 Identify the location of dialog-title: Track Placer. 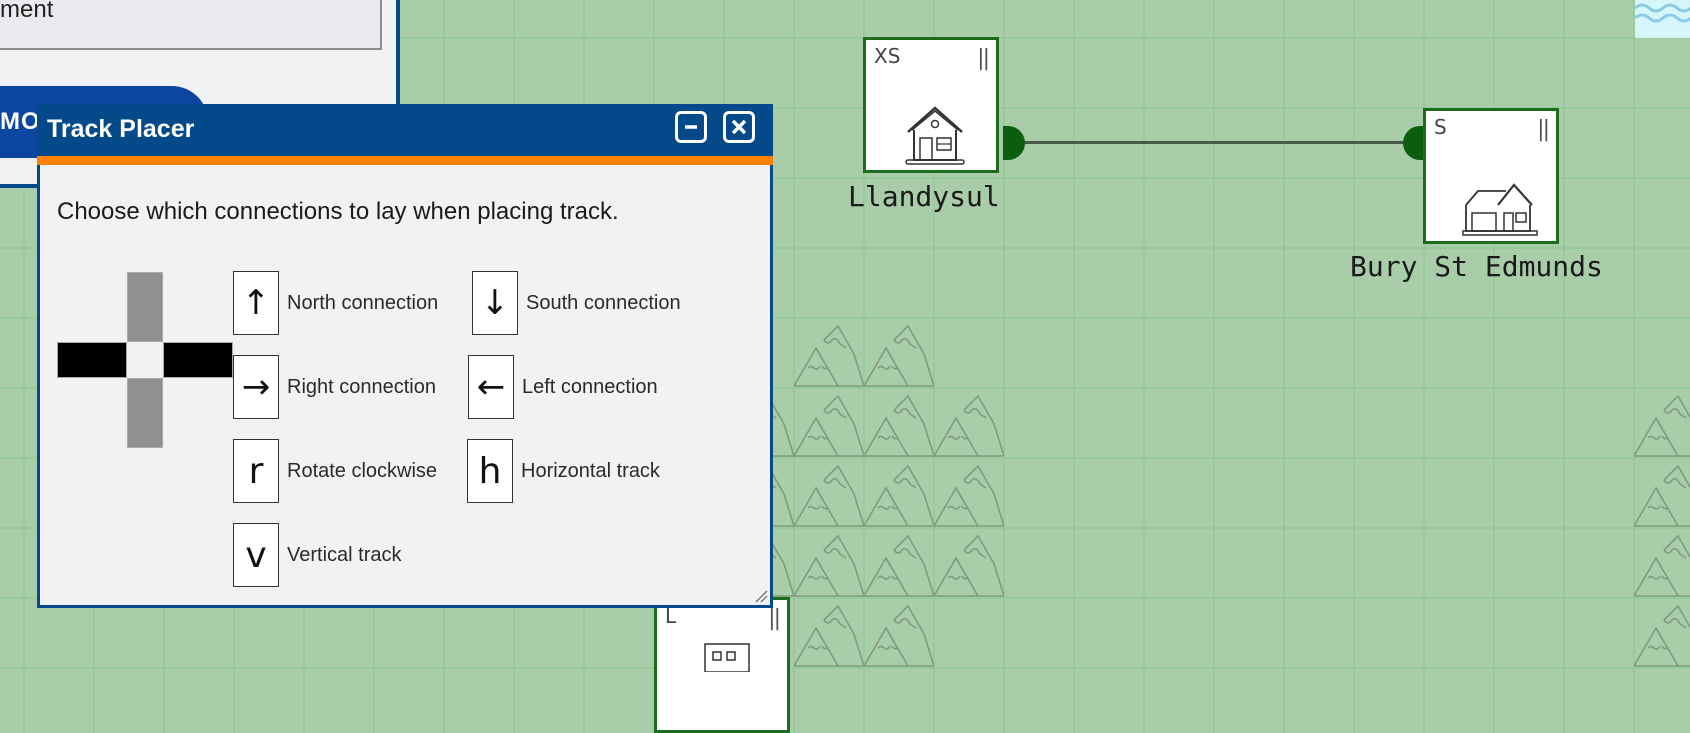
(121, 129).